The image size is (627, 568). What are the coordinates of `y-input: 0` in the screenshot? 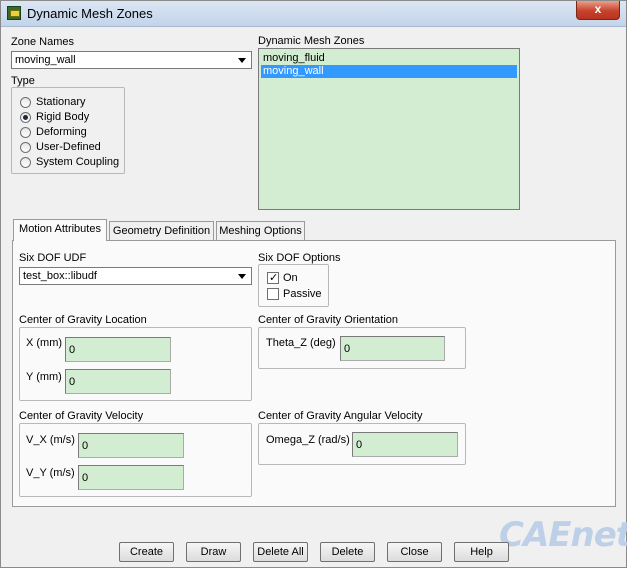 It's located at (118, 381).